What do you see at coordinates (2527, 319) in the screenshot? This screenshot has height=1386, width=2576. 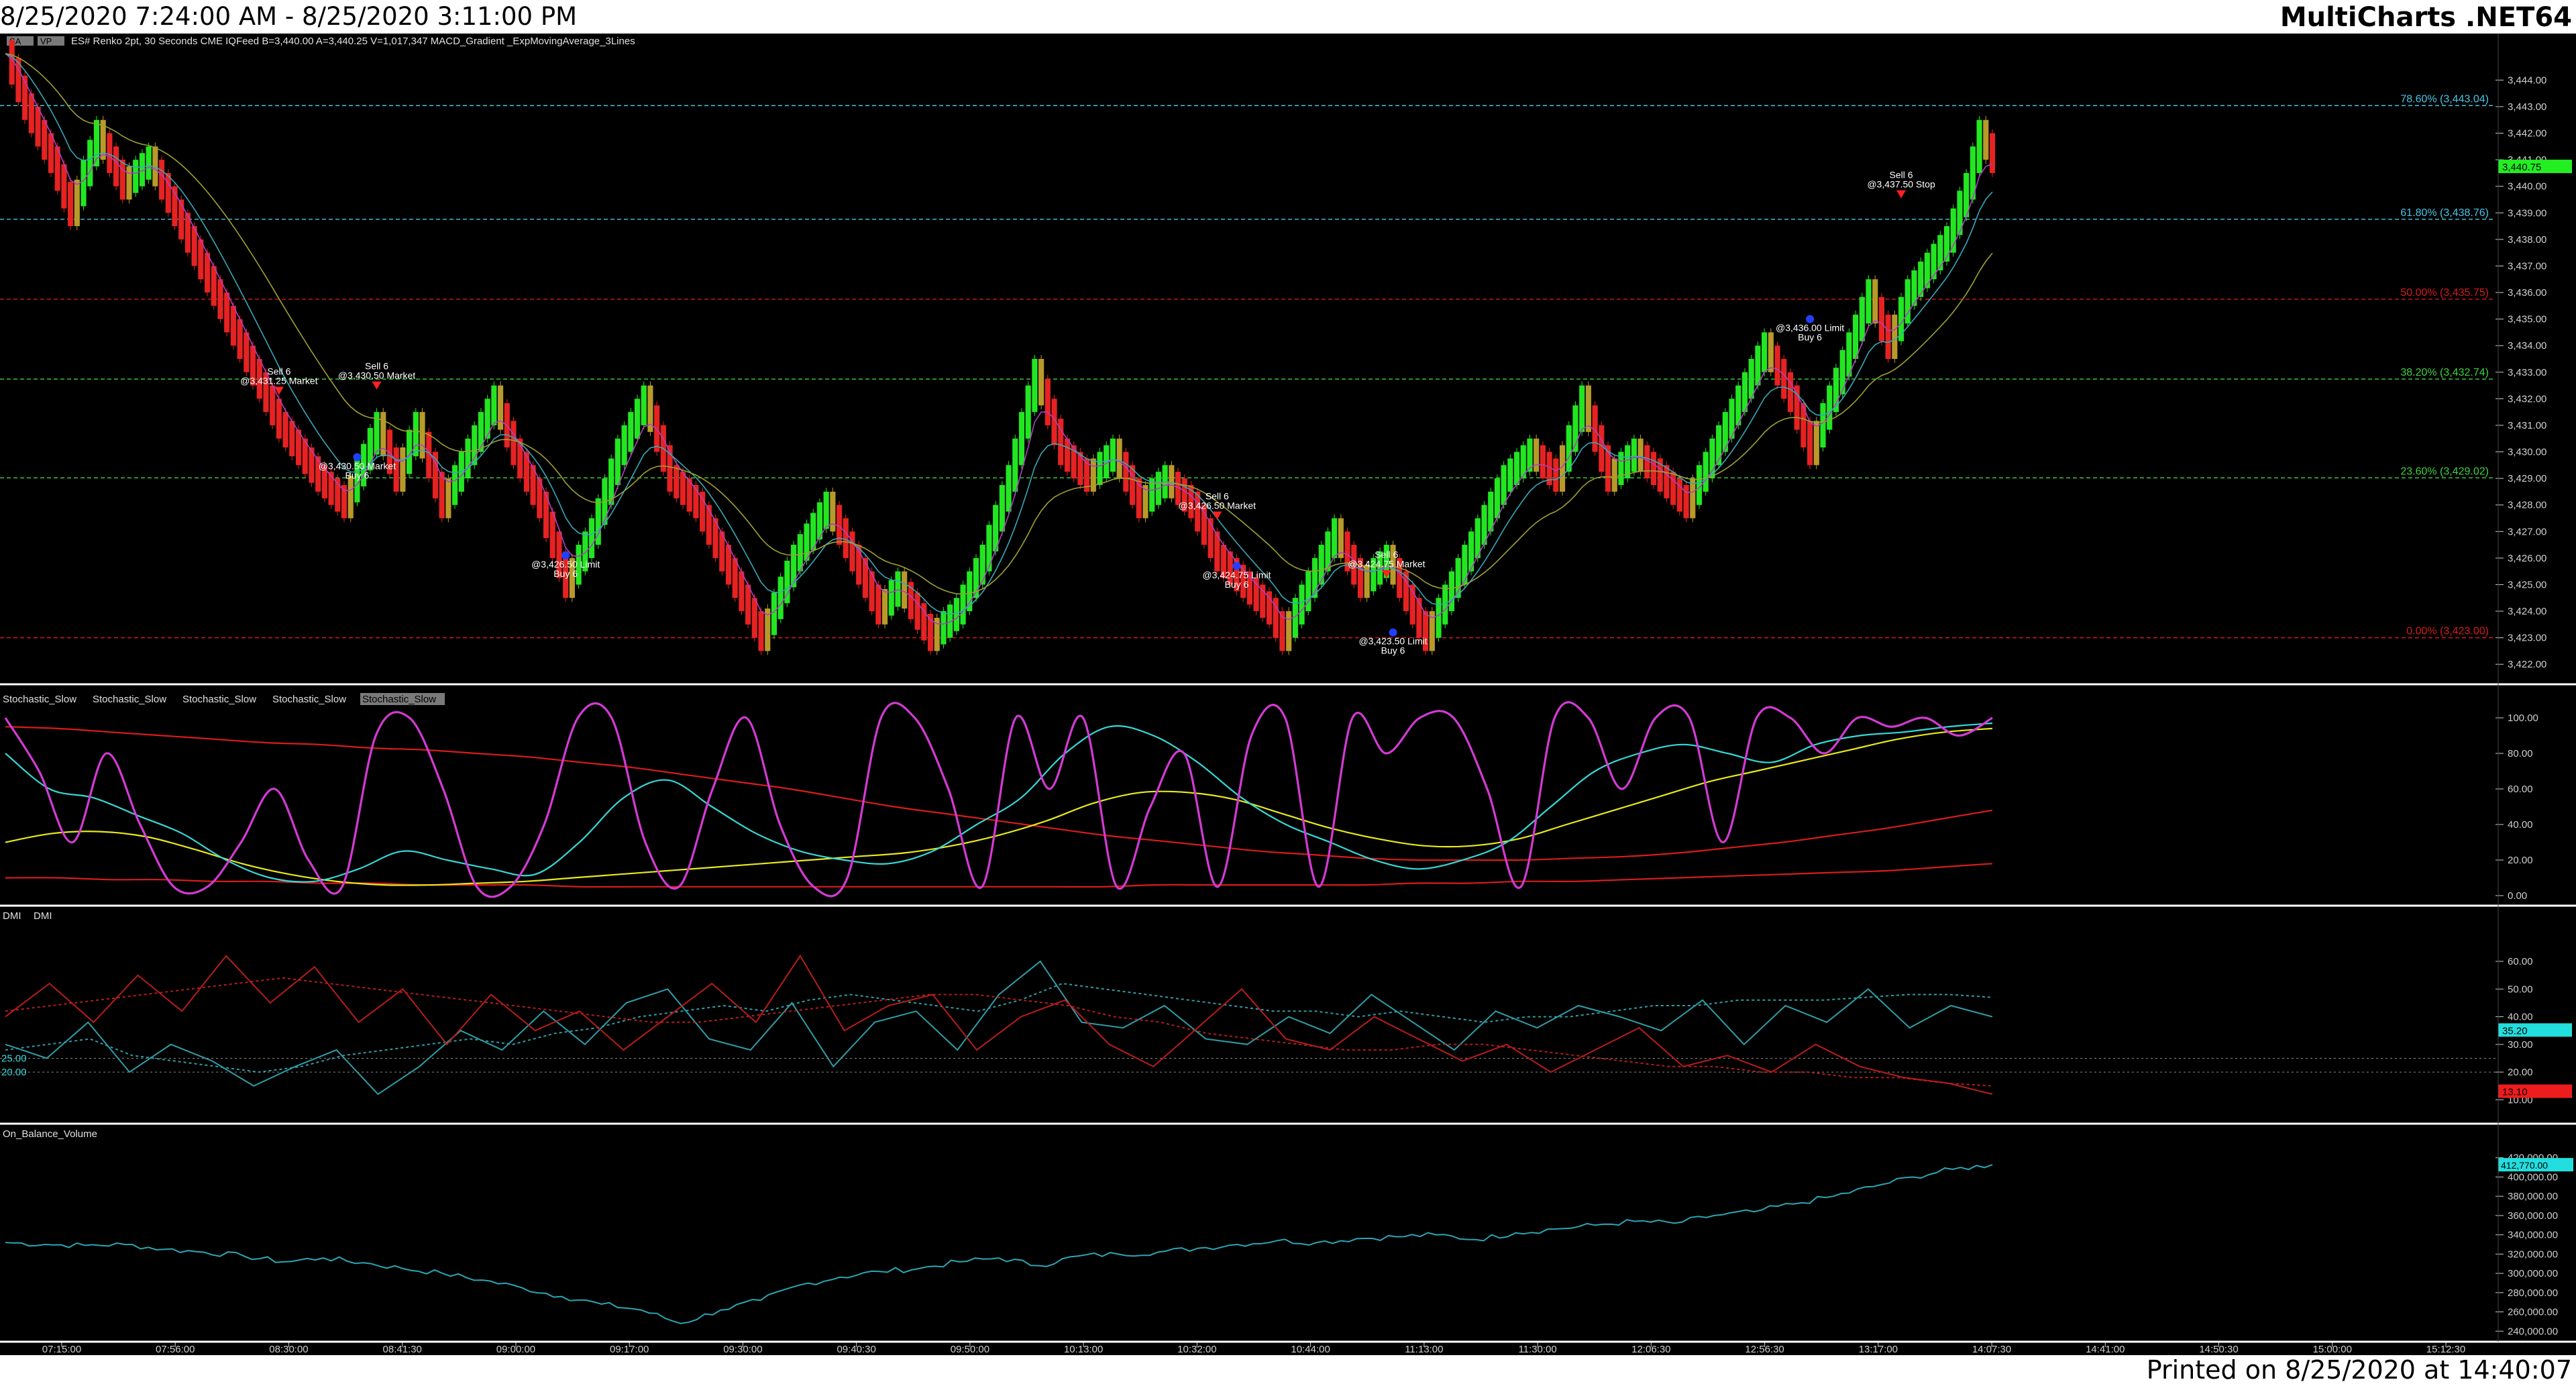 I see `axis-label: 3,435.00` at bounding box center [2527, 319].